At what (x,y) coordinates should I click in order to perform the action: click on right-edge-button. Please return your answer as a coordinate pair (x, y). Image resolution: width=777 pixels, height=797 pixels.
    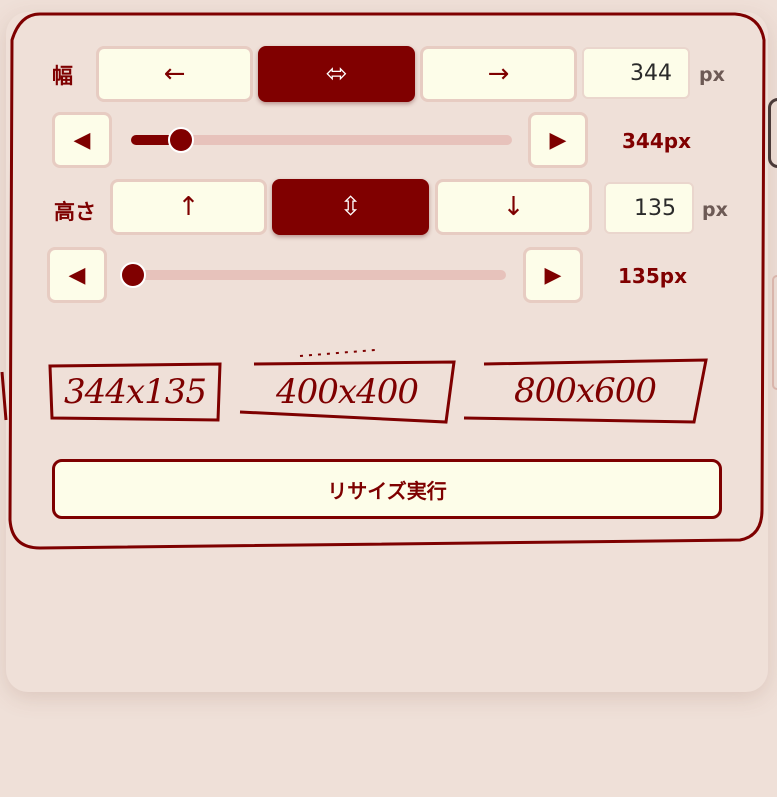
    Looking at the image, I should click on (772, 133).